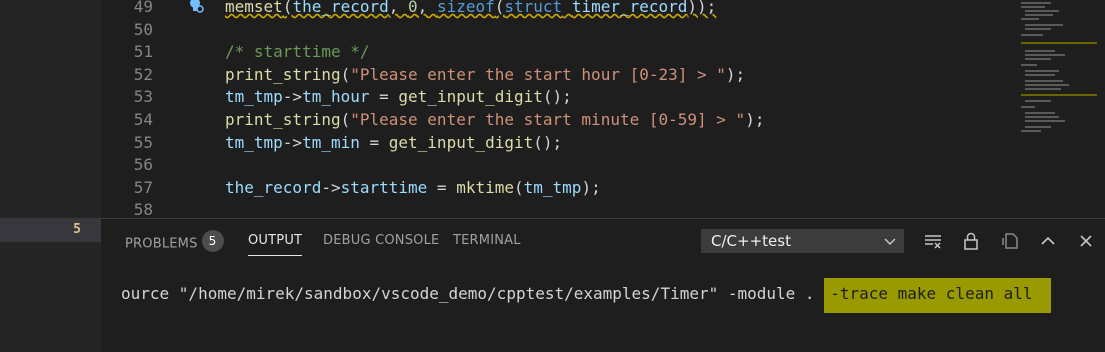 Image resolution: width=1105 pixels, height=352 pixels. Describe the element at coordinates (212, 241) in the screenshot. I see `problems-count-badge: 5` at that location.